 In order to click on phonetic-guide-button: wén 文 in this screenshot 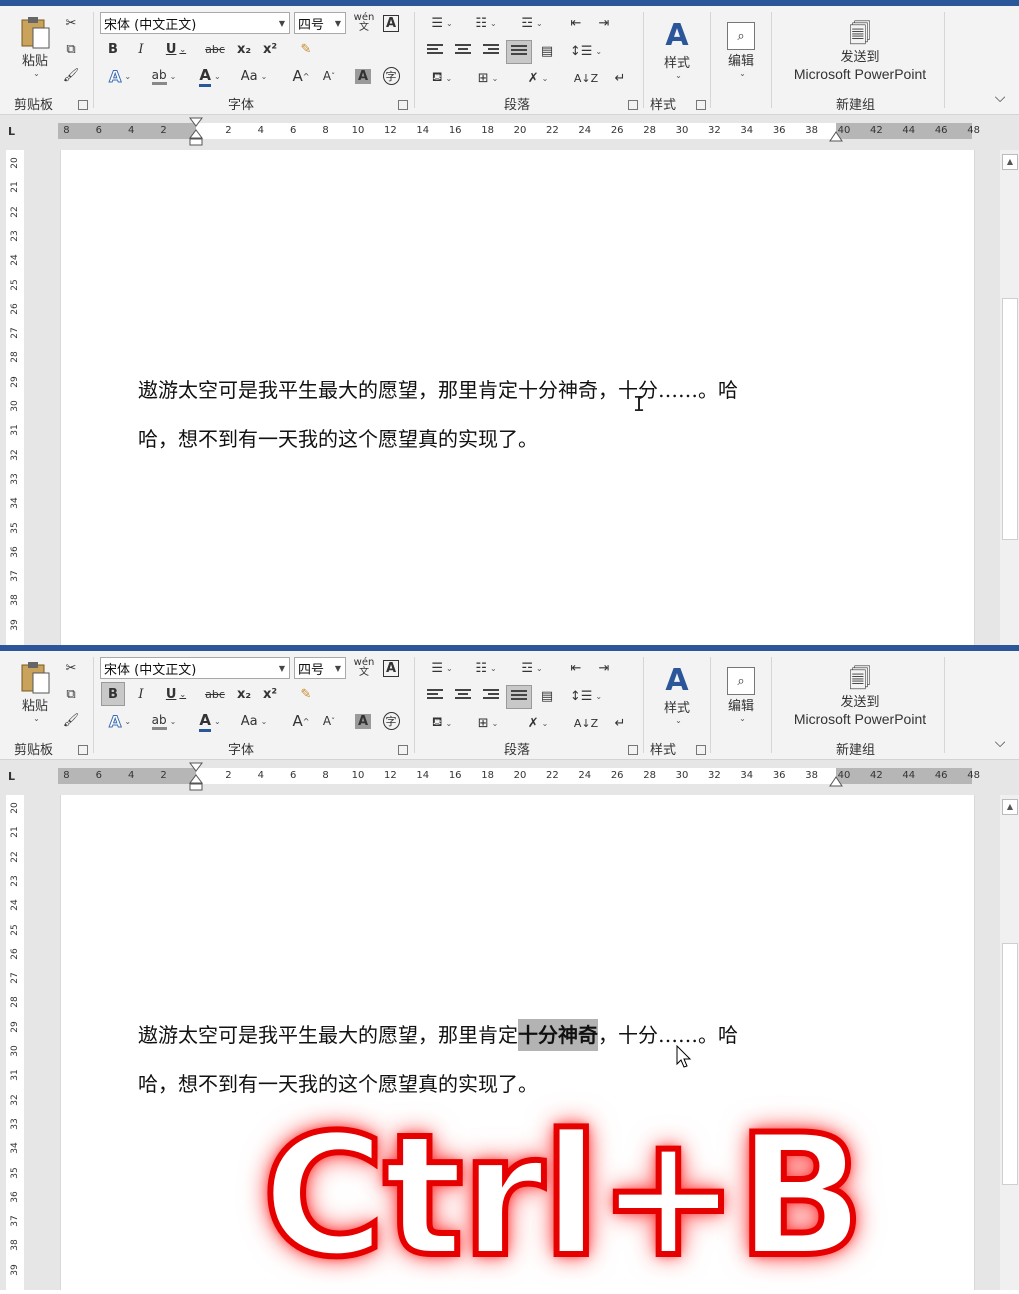, I will do `click(364, 23)`.